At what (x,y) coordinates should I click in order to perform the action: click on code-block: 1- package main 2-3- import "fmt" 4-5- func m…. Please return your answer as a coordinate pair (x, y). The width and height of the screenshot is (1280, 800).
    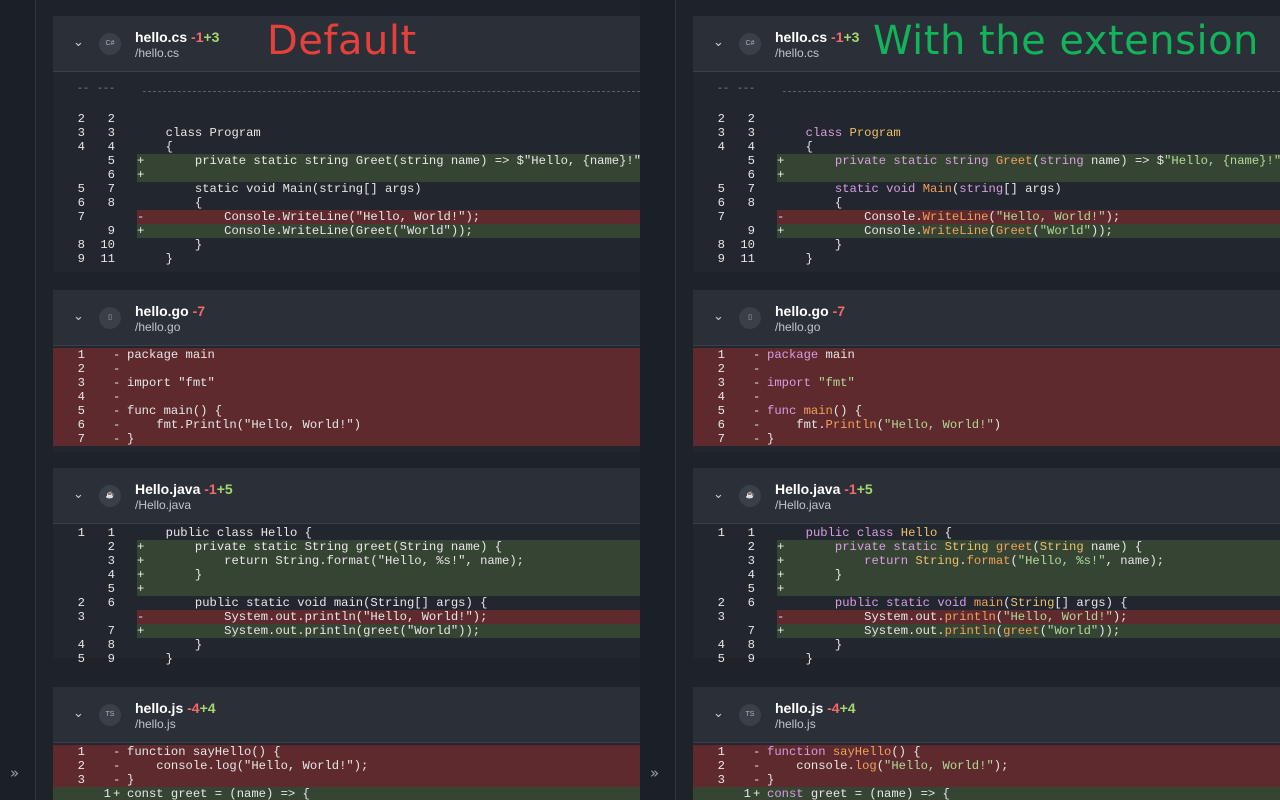
    Looking at the image, I should click on (986, 397).